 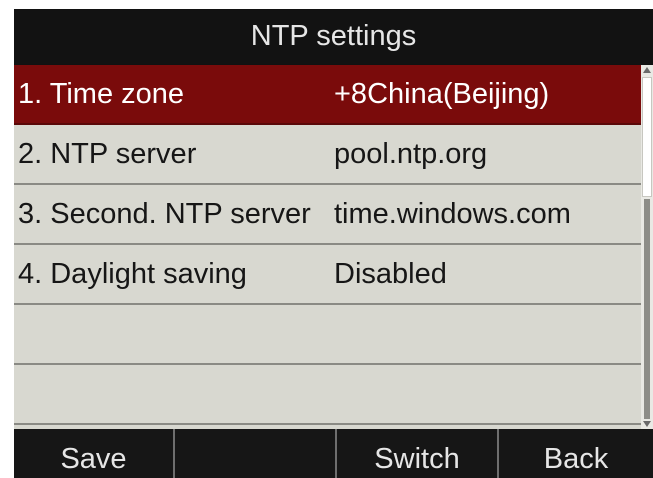 What do you see at coordinates (101, 94) in the screenshot?
I see `row-label: 1. Time zone` at bounding box center [101, 94].